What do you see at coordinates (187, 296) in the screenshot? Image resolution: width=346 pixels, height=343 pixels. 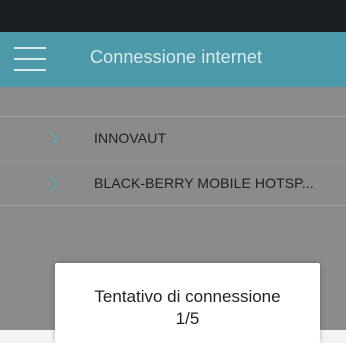 I see `dialog-message: Tentativo di connessione` at bounding box center [187, 296].